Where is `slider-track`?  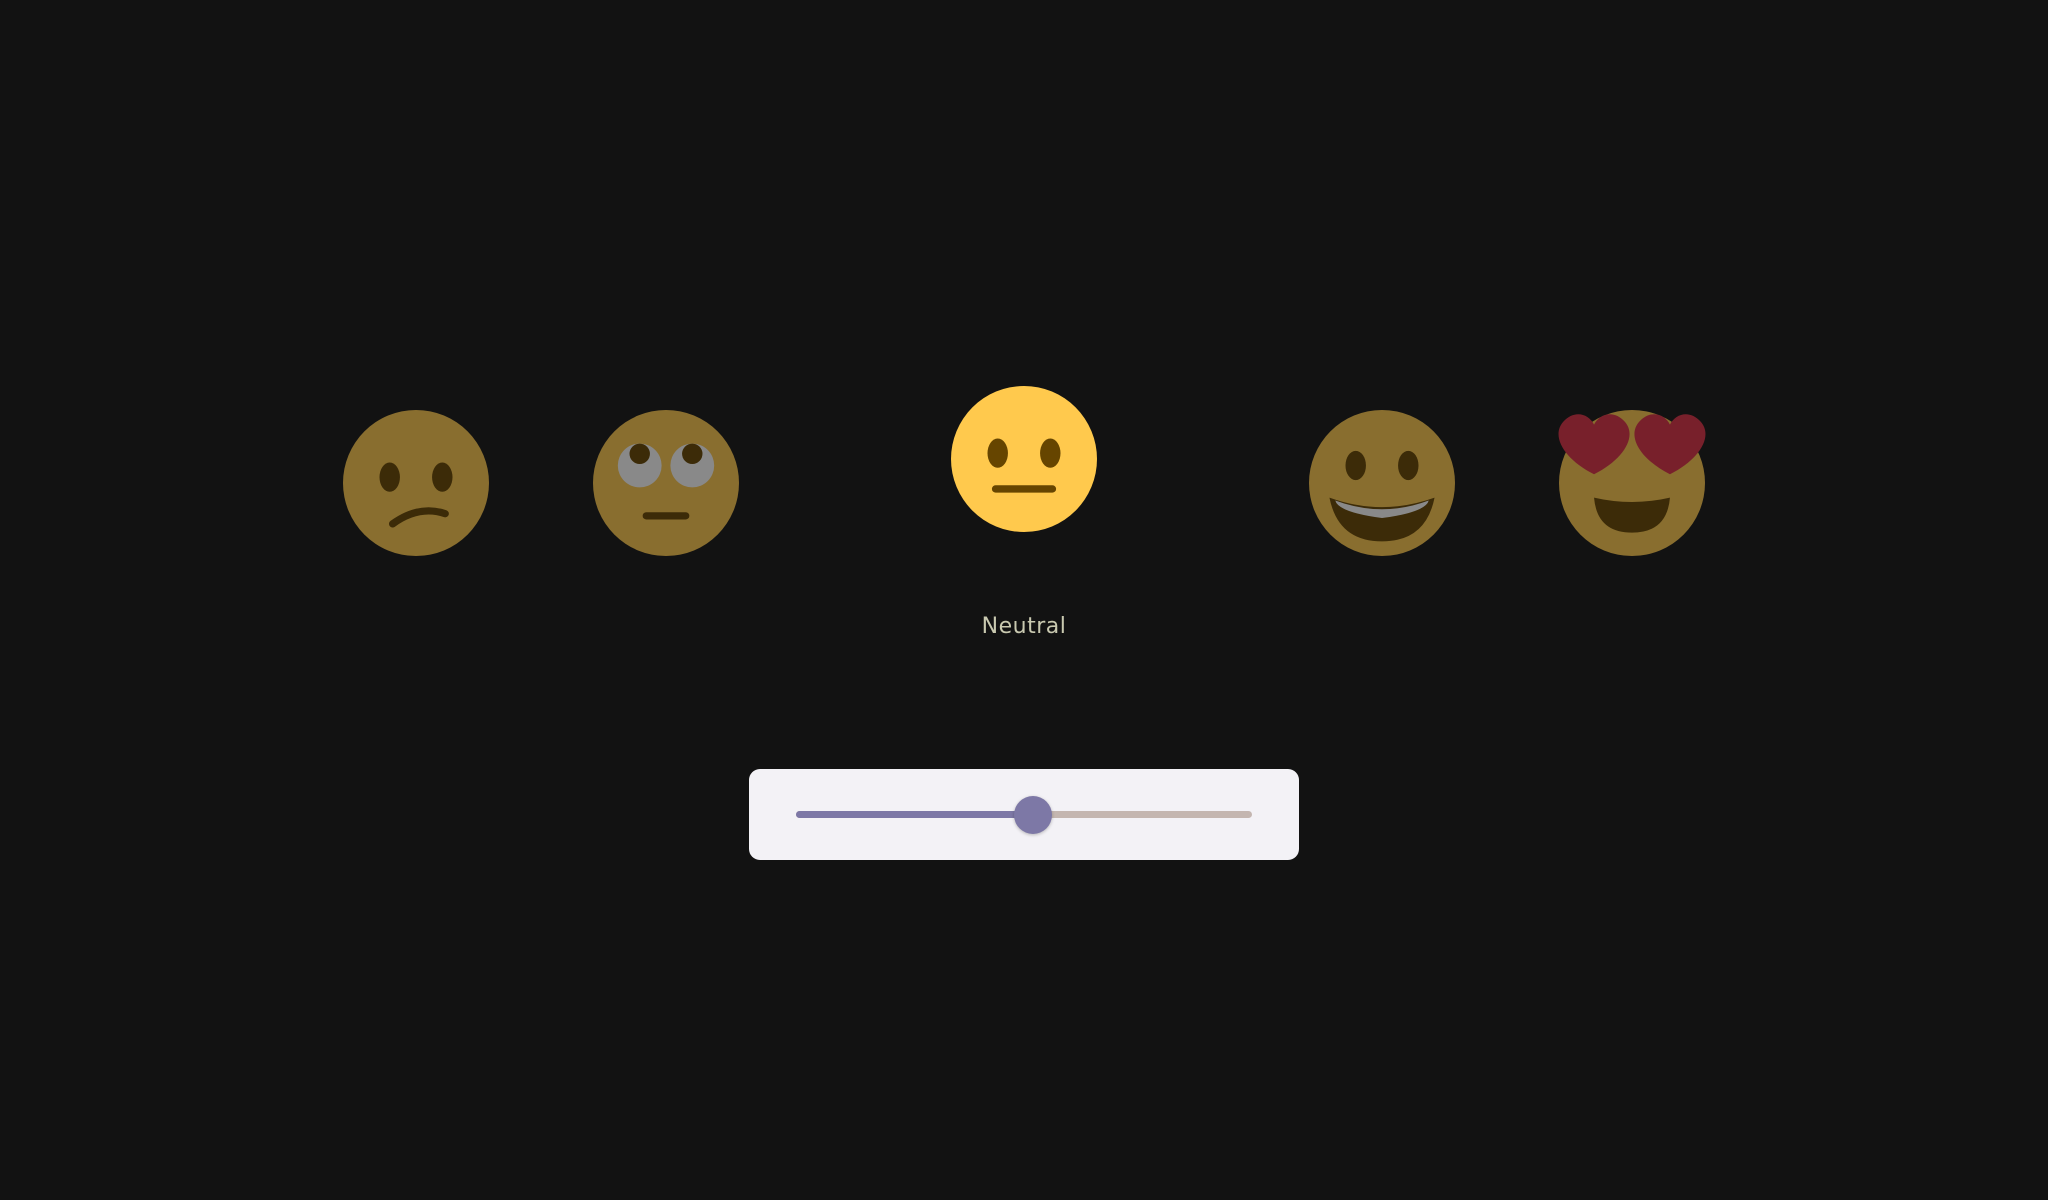
slider-track is located at coordinates (1024, 814).